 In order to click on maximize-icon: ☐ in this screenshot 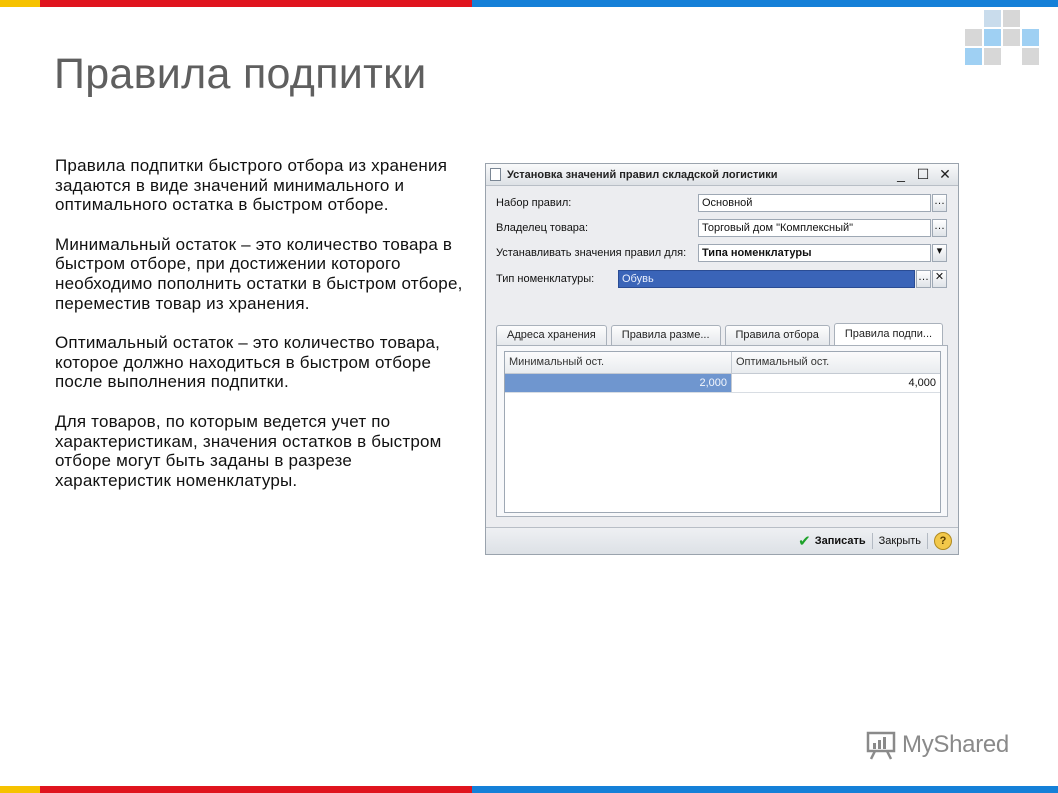, I will do `click(923, 174)`.